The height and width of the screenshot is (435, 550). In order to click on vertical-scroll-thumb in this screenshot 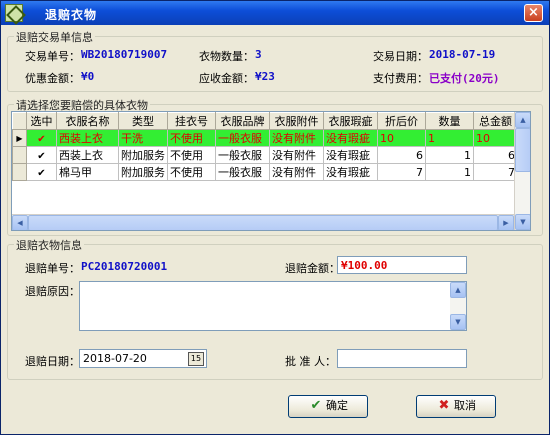, I will do `click(522, 150)`.